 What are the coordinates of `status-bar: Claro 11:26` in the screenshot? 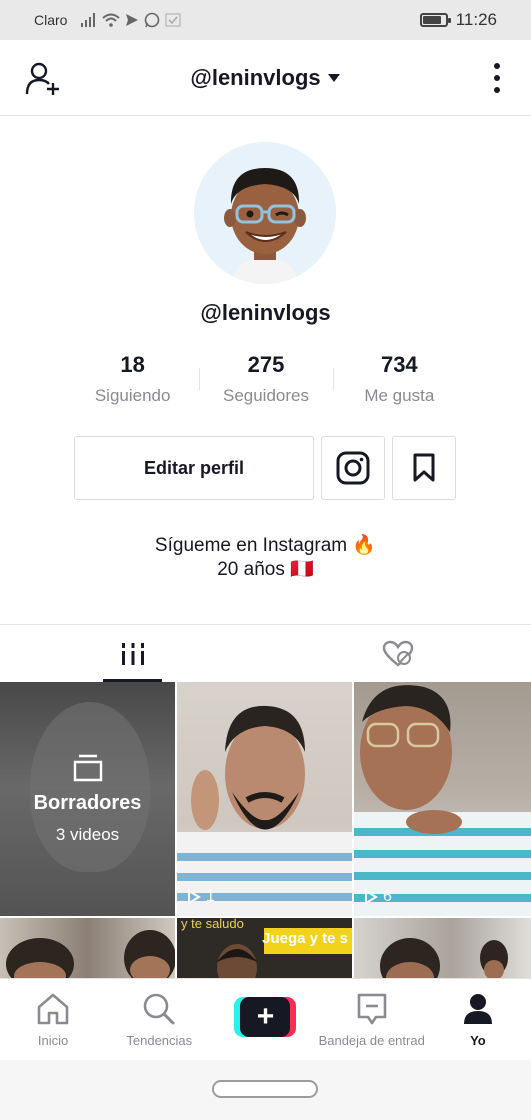 It's located at (265, 20).